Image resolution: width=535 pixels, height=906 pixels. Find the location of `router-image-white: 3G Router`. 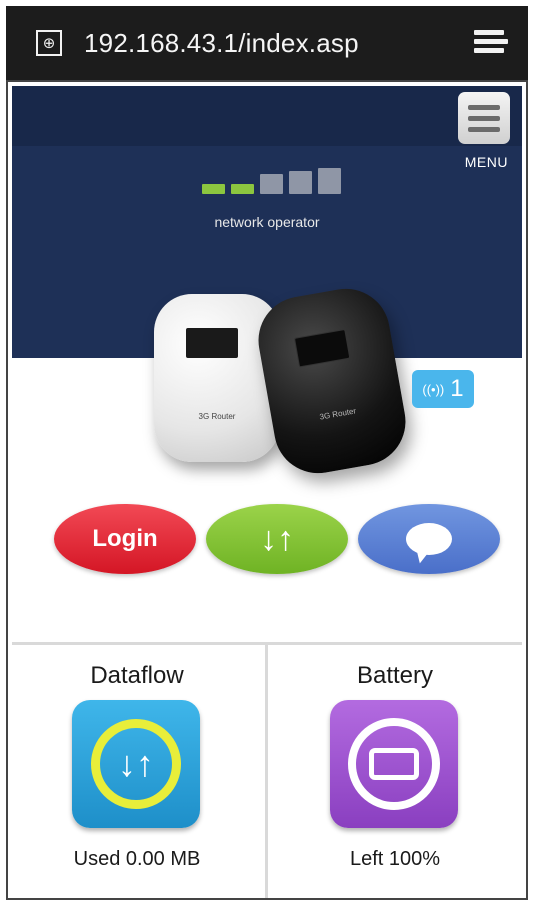

router-image-white: 3G Router is located at coordinates (217, 378).